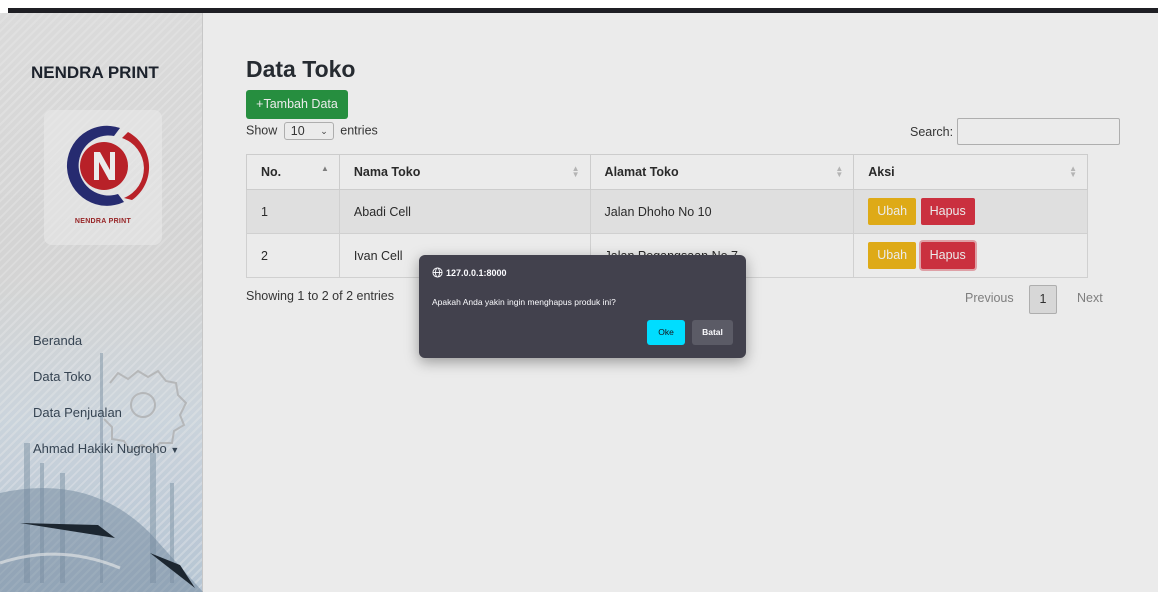  I want to click on dialog-origin: 127.0.0.1:8000, so click(469, 272).